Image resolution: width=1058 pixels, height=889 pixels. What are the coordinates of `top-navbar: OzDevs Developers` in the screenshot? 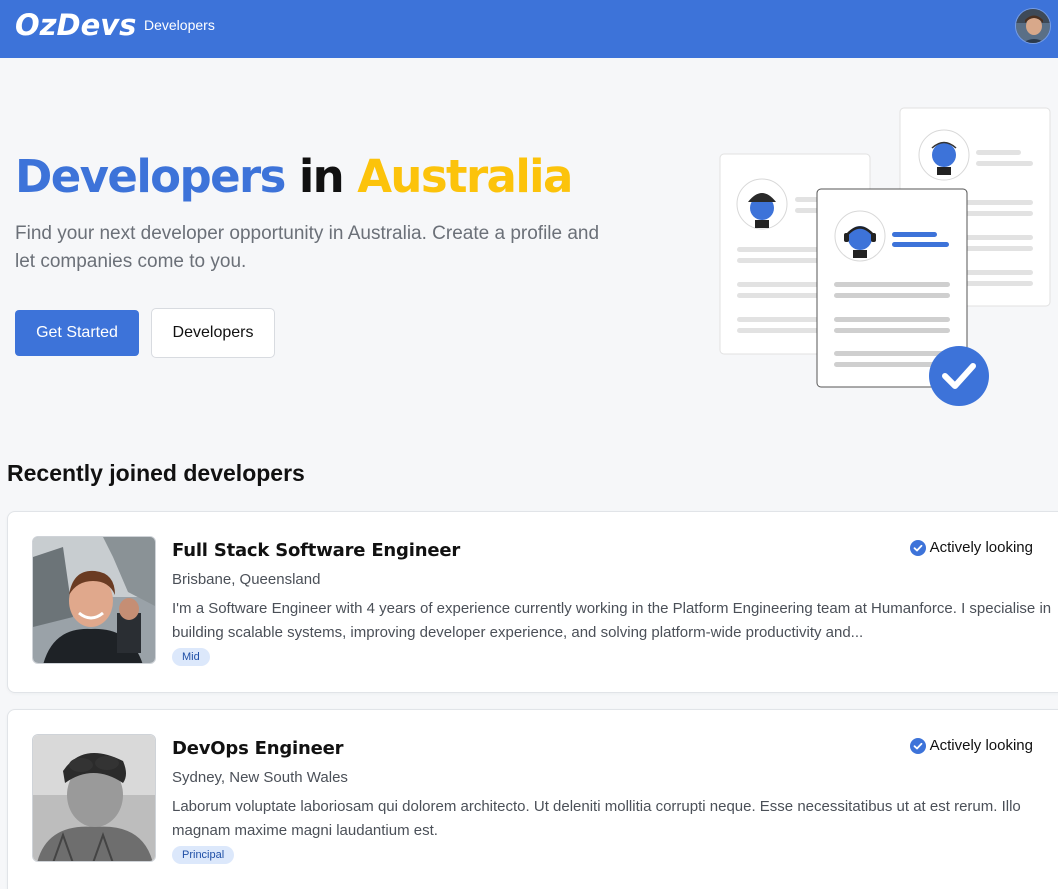 It's located at (529, 29).